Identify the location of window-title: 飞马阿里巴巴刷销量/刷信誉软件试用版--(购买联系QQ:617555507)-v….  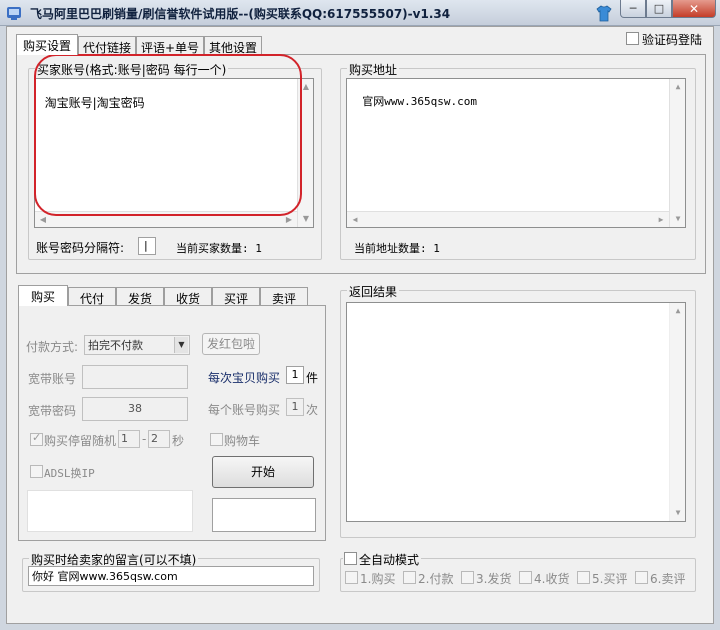
(240, 14).